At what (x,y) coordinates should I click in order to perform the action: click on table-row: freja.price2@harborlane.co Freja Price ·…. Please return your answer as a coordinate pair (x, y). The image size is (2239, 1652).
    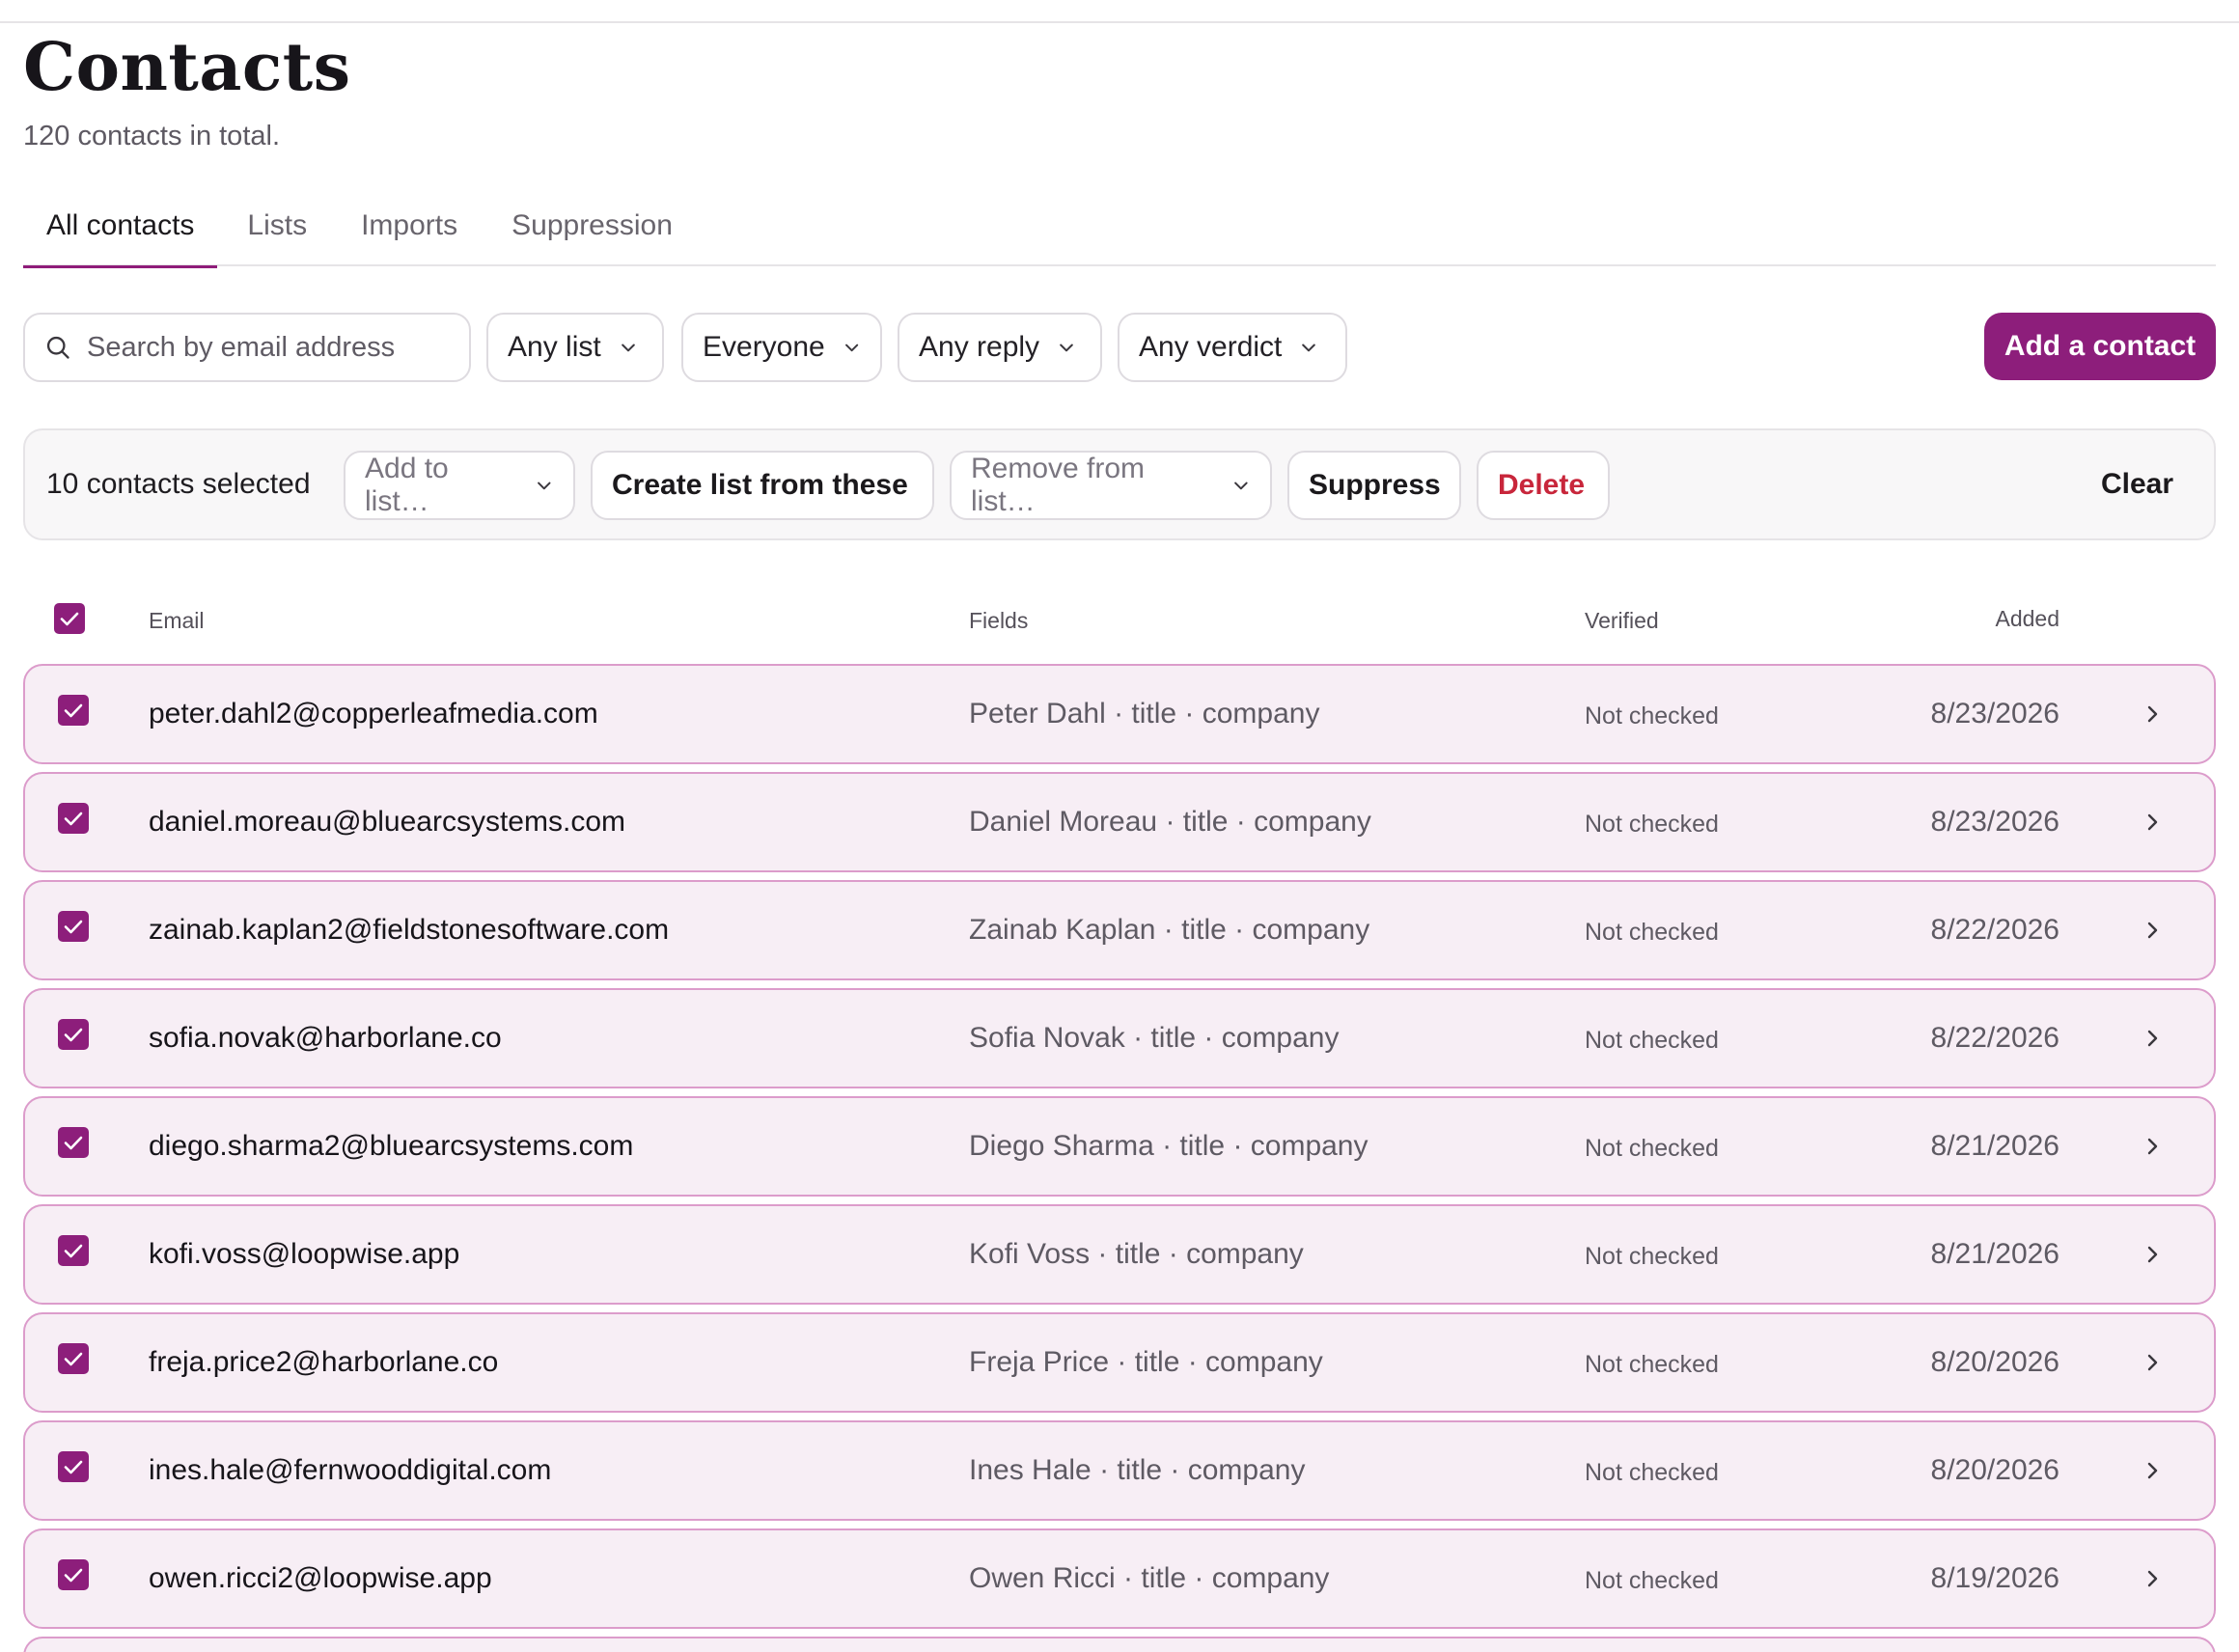
    Looking at the image, I should click on (1119, 1362).